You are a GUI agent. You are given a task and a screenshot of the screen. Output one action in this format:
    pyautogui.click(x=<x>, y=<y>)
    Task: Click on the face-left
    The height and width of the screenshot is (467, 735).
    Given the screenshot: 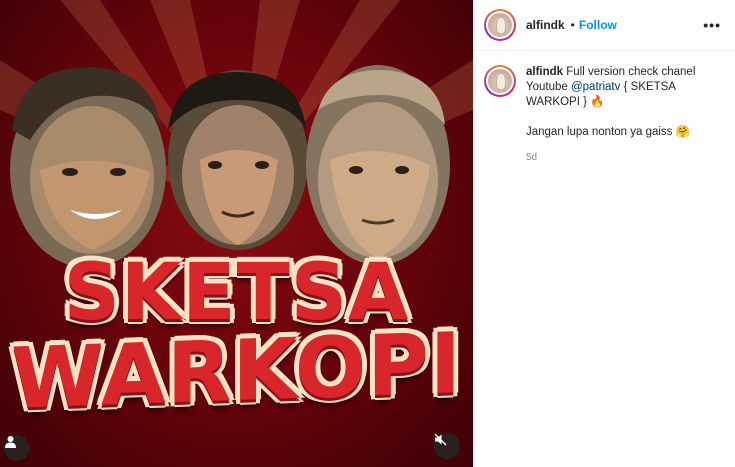 What is the action you would take?
    pyautogui.click(x=88, y=167)
    